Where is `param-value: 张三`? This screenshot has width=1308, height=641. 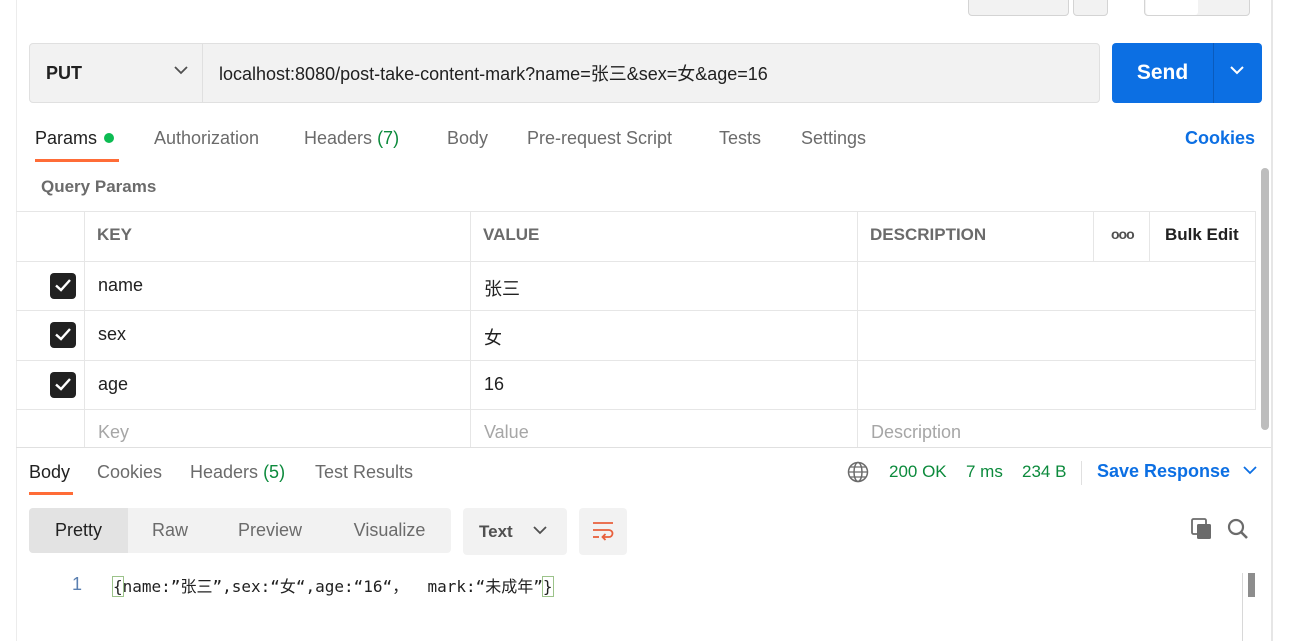 param-value: 张三 is located at coordinates (502, 288).